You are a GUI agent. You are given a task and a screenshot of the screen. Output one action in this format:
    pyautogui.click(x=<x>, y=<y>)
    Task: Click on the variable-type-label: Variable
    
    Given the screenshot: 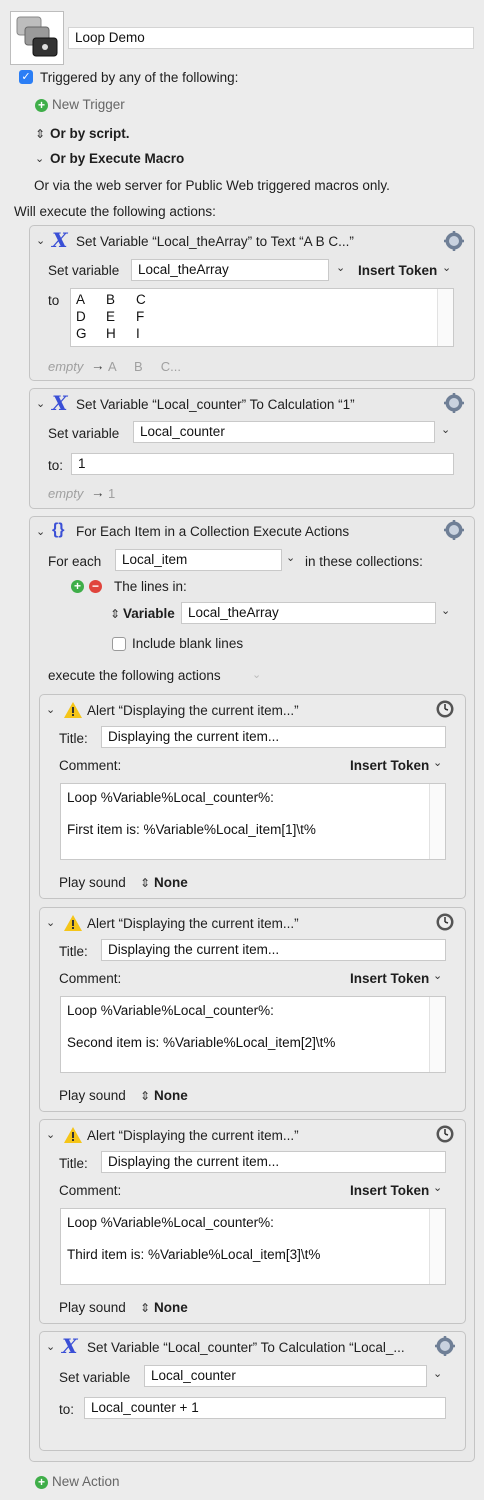 What is the action you would take?
    pyautogui.click(x=149, y=613)
    